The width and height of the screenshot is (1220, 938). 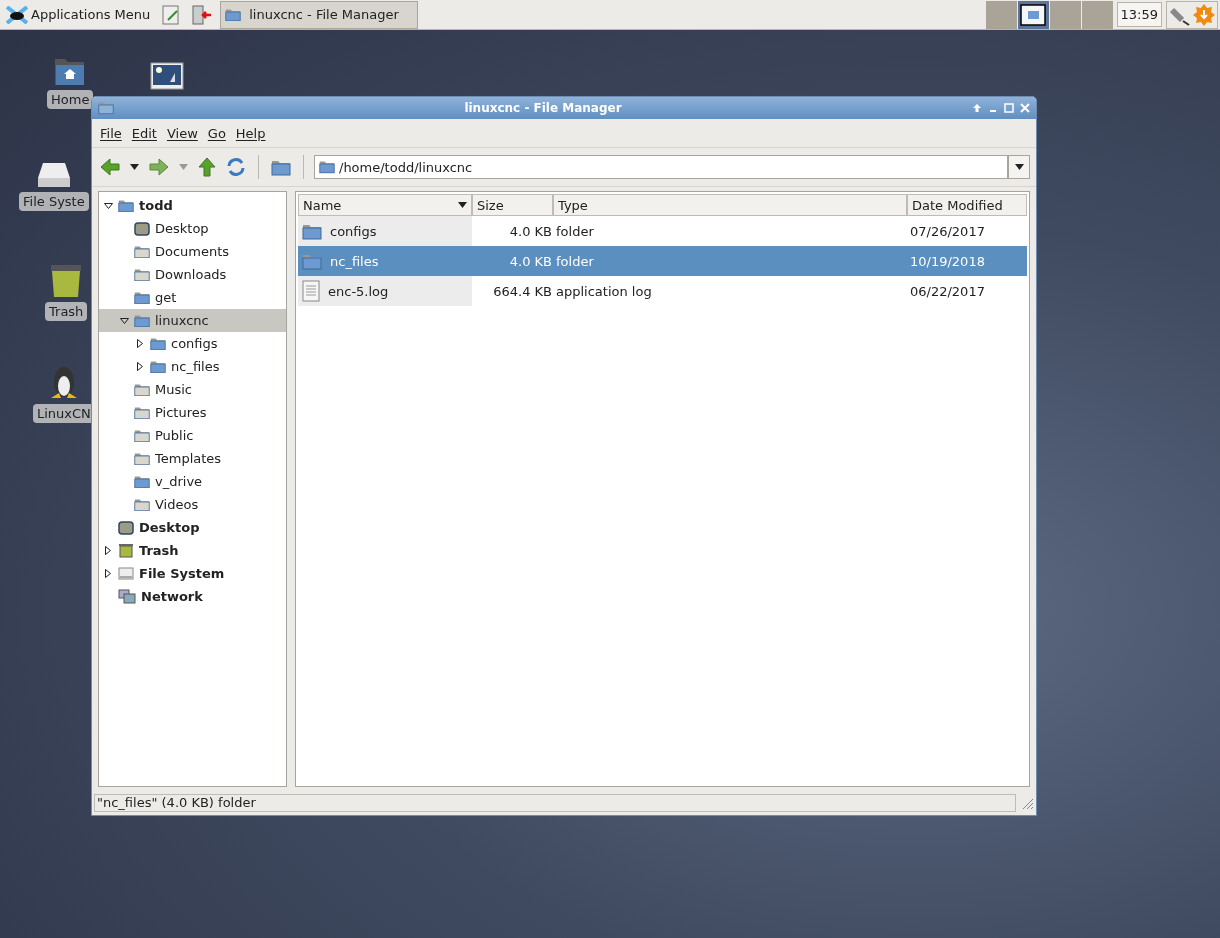 What do you see at coordinates (166, 297) in the screenshot?
I see `tree-label: get` at bounding box center [166, 297].